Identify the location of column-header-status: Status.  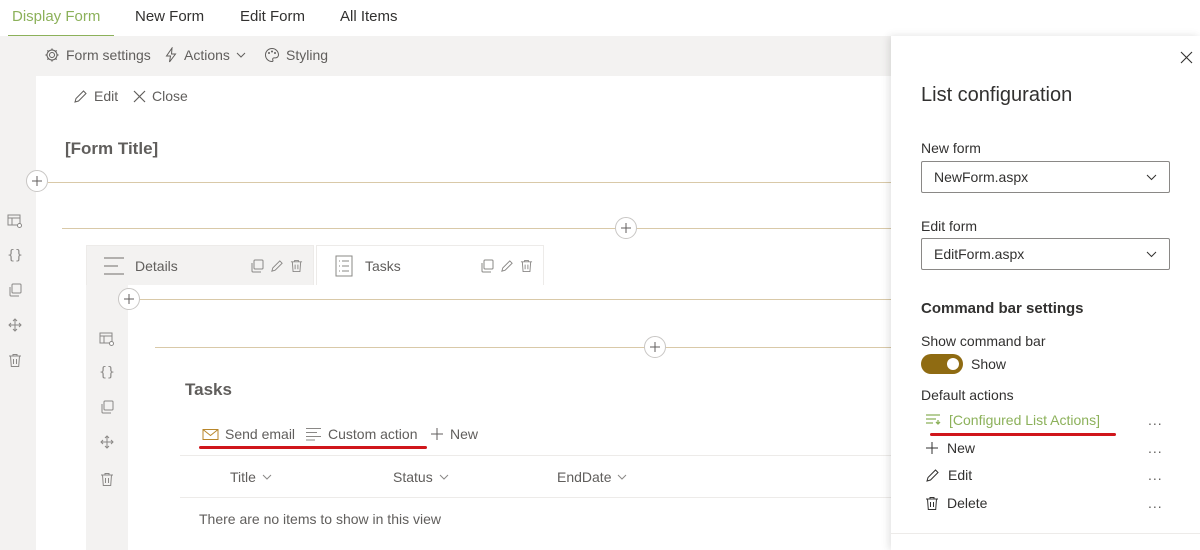
(421, 477).